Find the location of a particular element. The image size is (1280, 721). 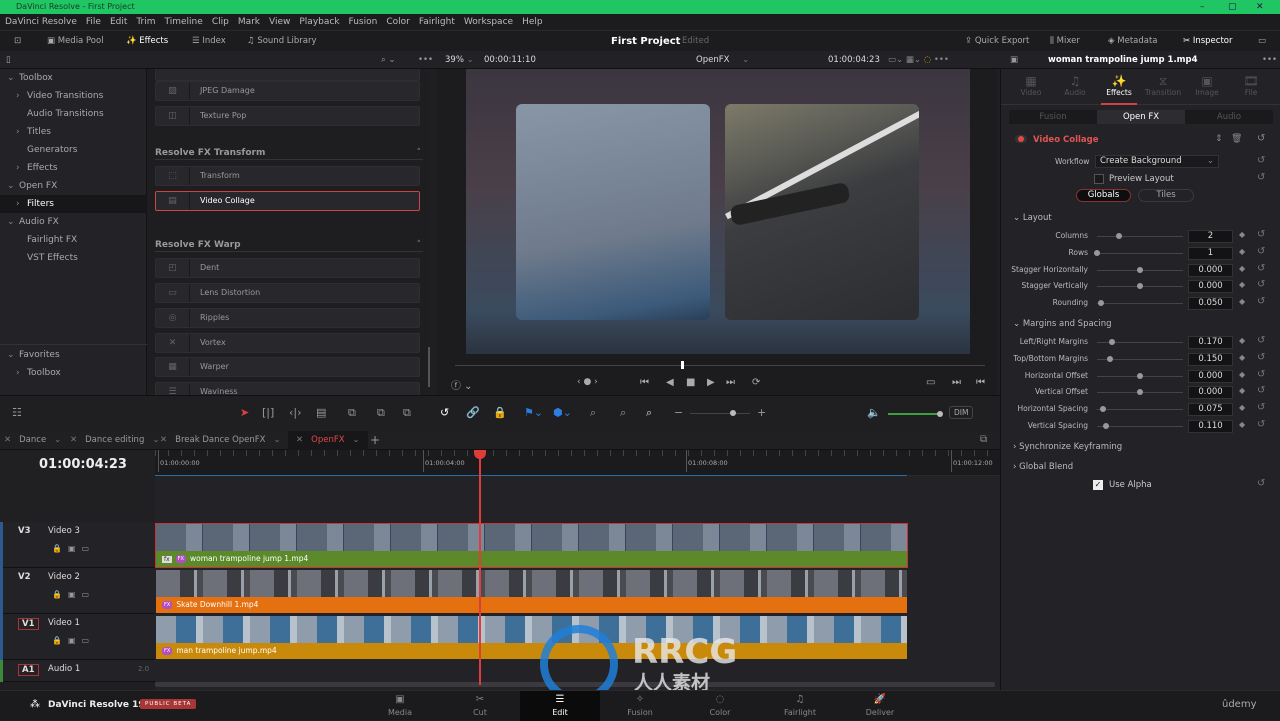

menu-item-trim: Trim is located at coordinates (145, 22).